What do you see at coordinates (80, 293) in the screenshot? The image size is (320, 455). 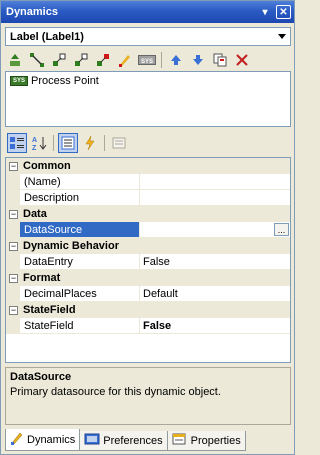 I see `property-name: DecimalPlaces` at bounding box center [80, 293].